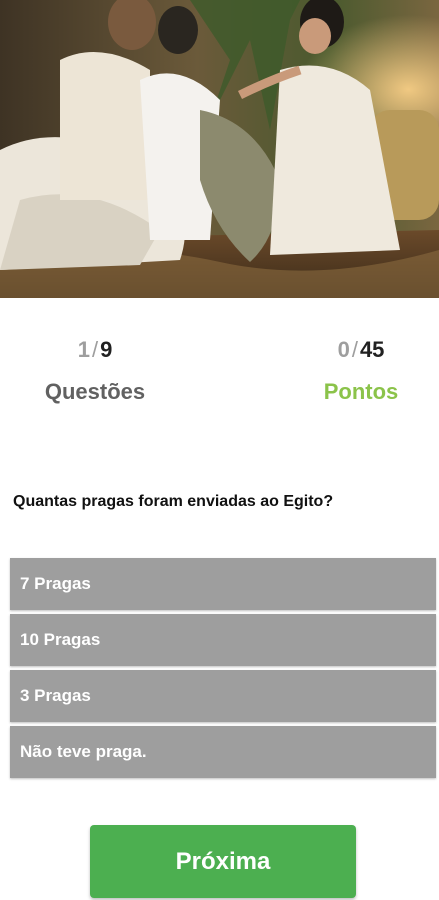 Image resolution: width=439 pixels, height=900 pixels. What do you see at coordinates (223, 752) in the screenshot?
I see `answer-option-4: Não teve praga.` at bounding box center [223, 752].